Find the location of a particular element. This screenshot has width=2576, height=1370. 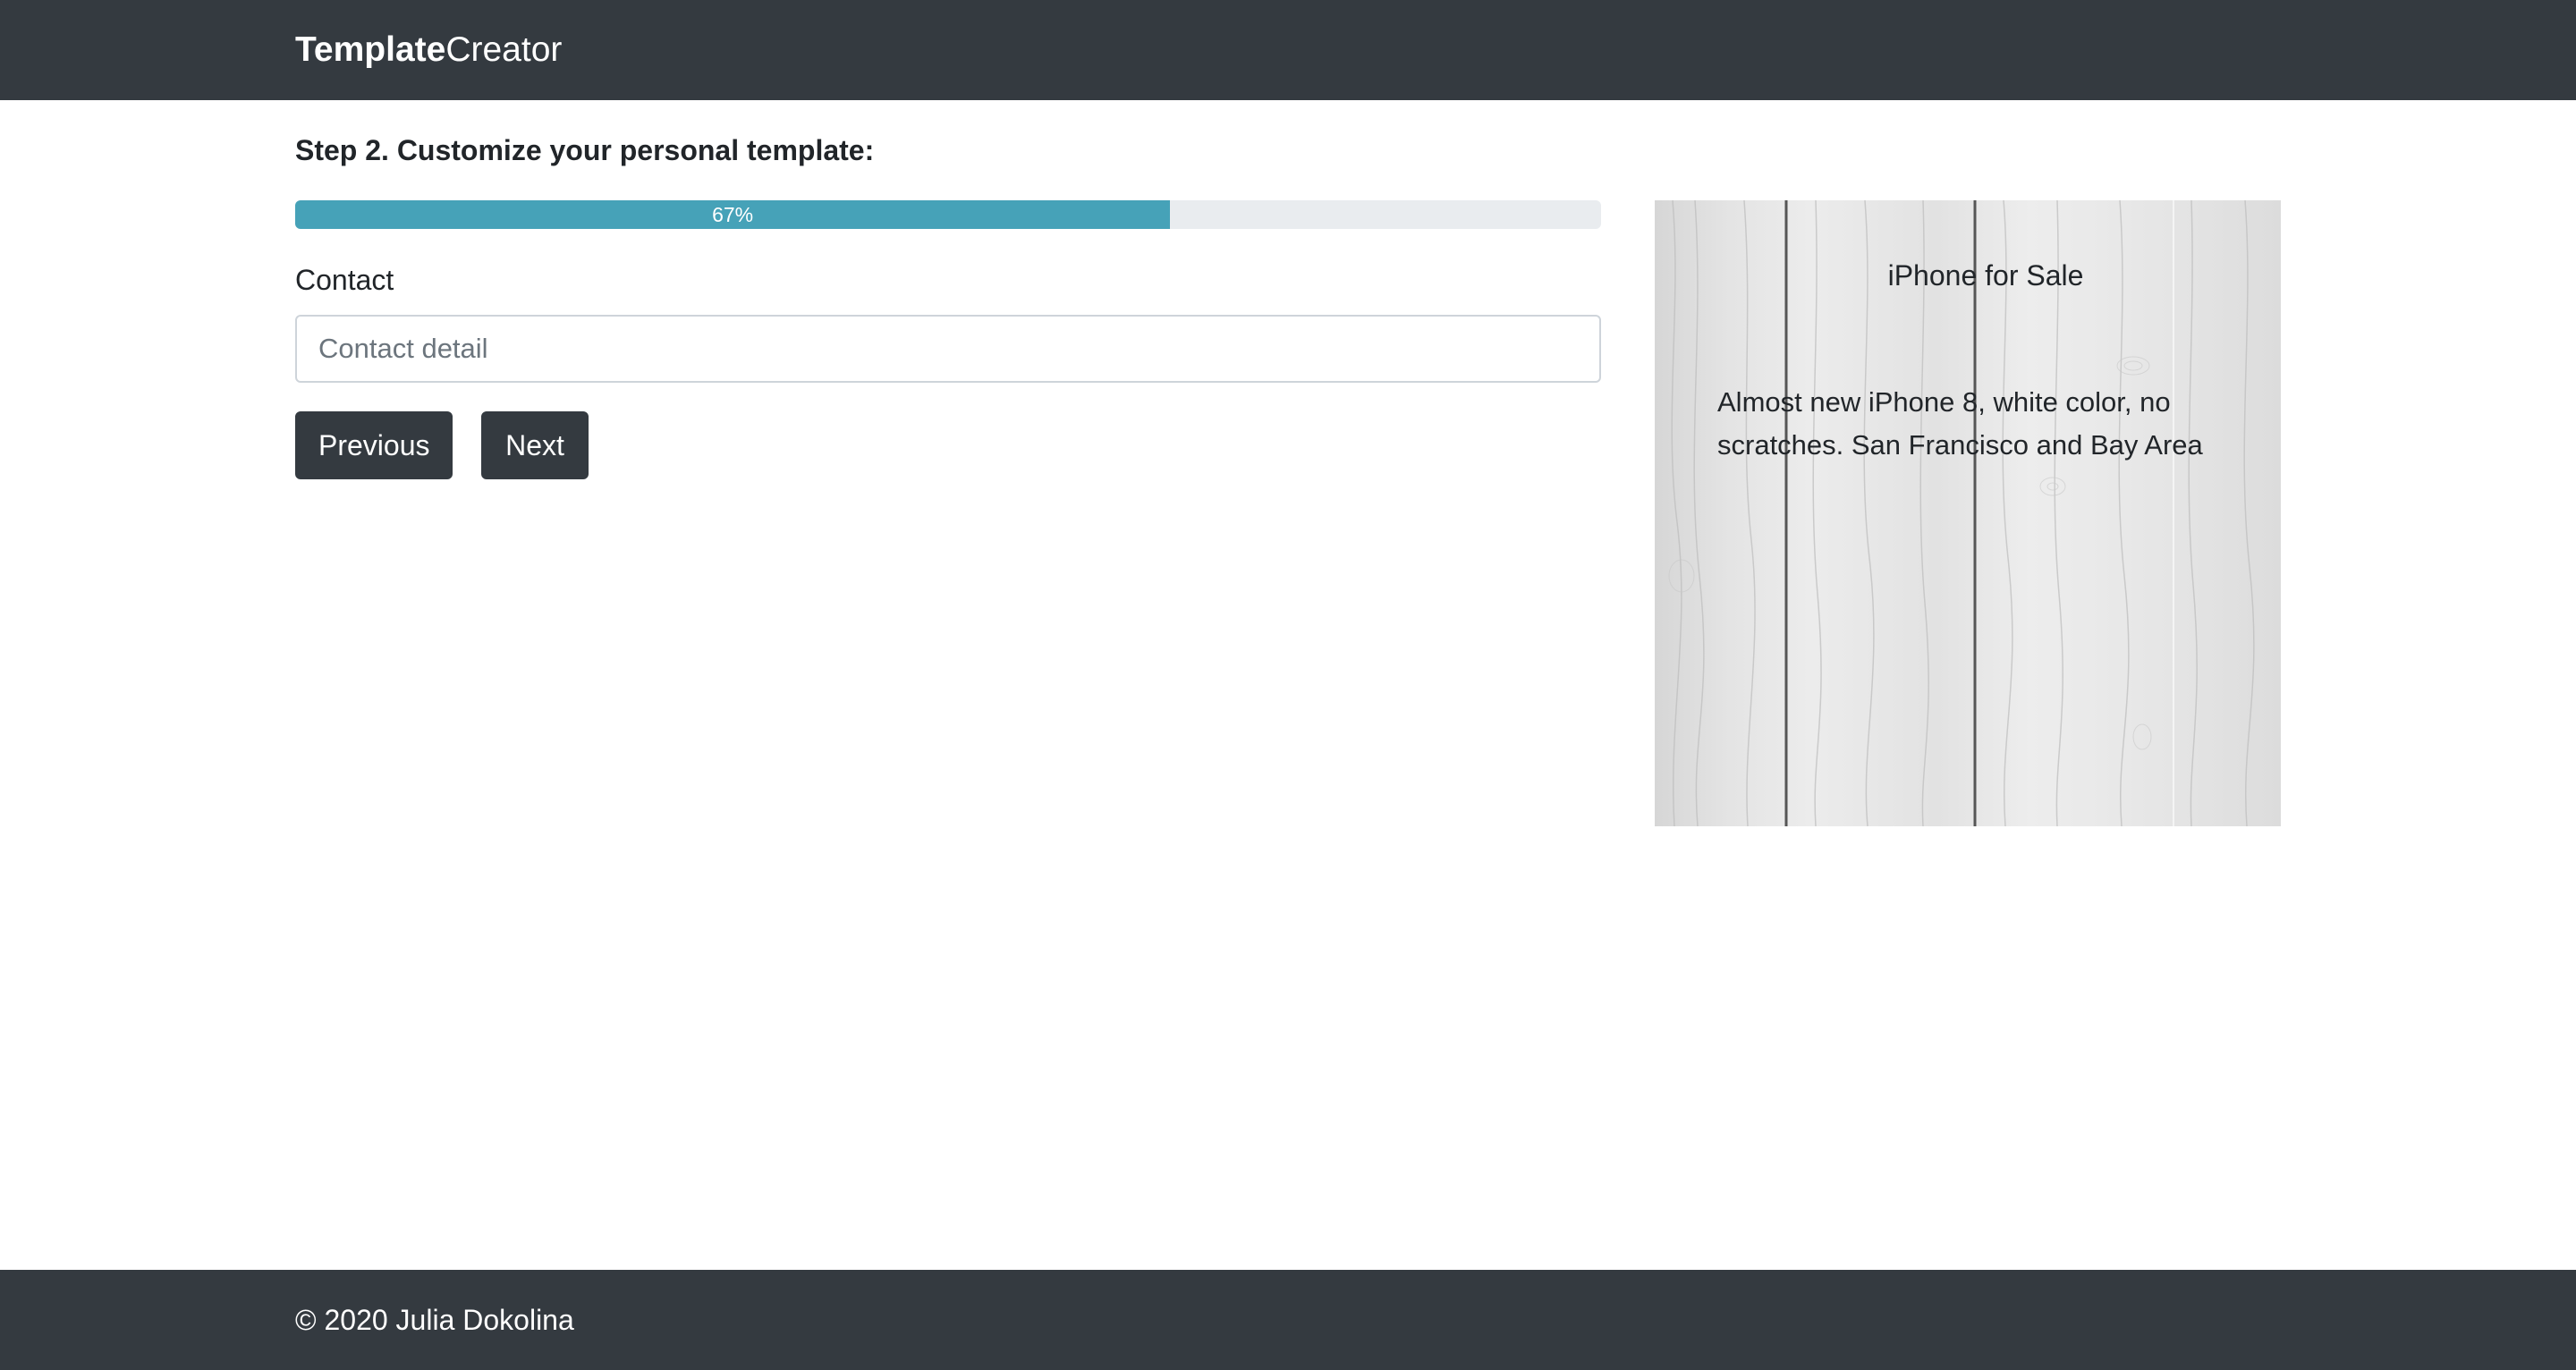

progress-label: 67% is located at coordinates (733, 214).